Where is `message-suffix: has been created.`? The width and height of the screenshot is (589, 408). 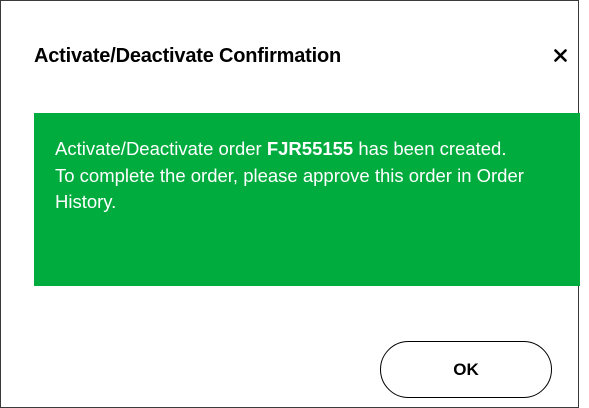
message-suffix: has been created. is located at coordinates (430, 148).